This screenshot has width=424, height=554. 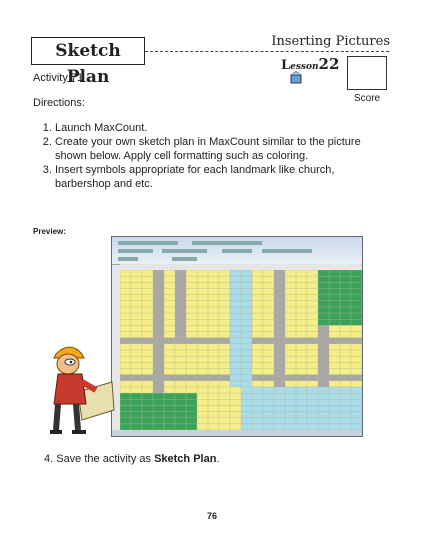 What do you see at coordinates (88, 62) in the screenshot?
I see `activity-title: Sketch Plan` at bounding box center [88, 62].